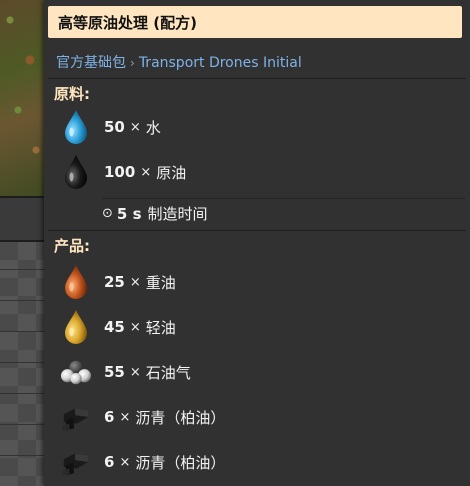 Image resolution: width=470 pixels, height=486 pixels. What do you see at coordinates (24, 364) in the screenshot?
I see `background-inventory-grid` at bounding box center [24, 364].